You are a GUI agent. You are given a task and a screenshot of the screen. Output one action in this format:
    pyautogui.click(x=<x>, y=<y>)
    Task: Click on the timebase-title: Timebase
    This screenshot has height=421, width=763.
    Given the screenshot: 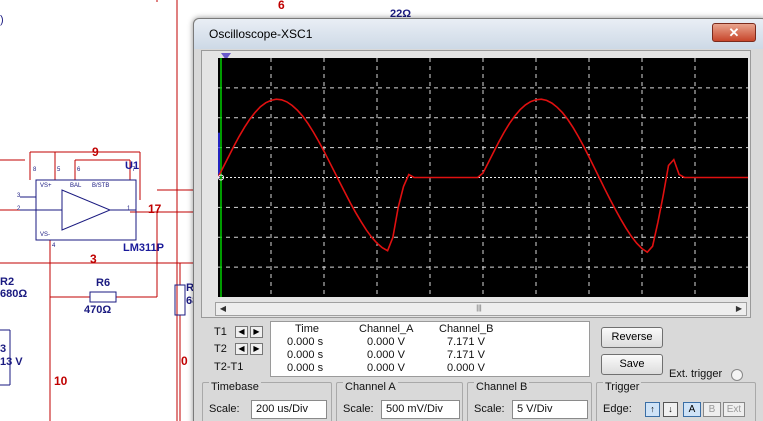 What is the action you would take?
    pyautogui.click(x=235, y=387)
    